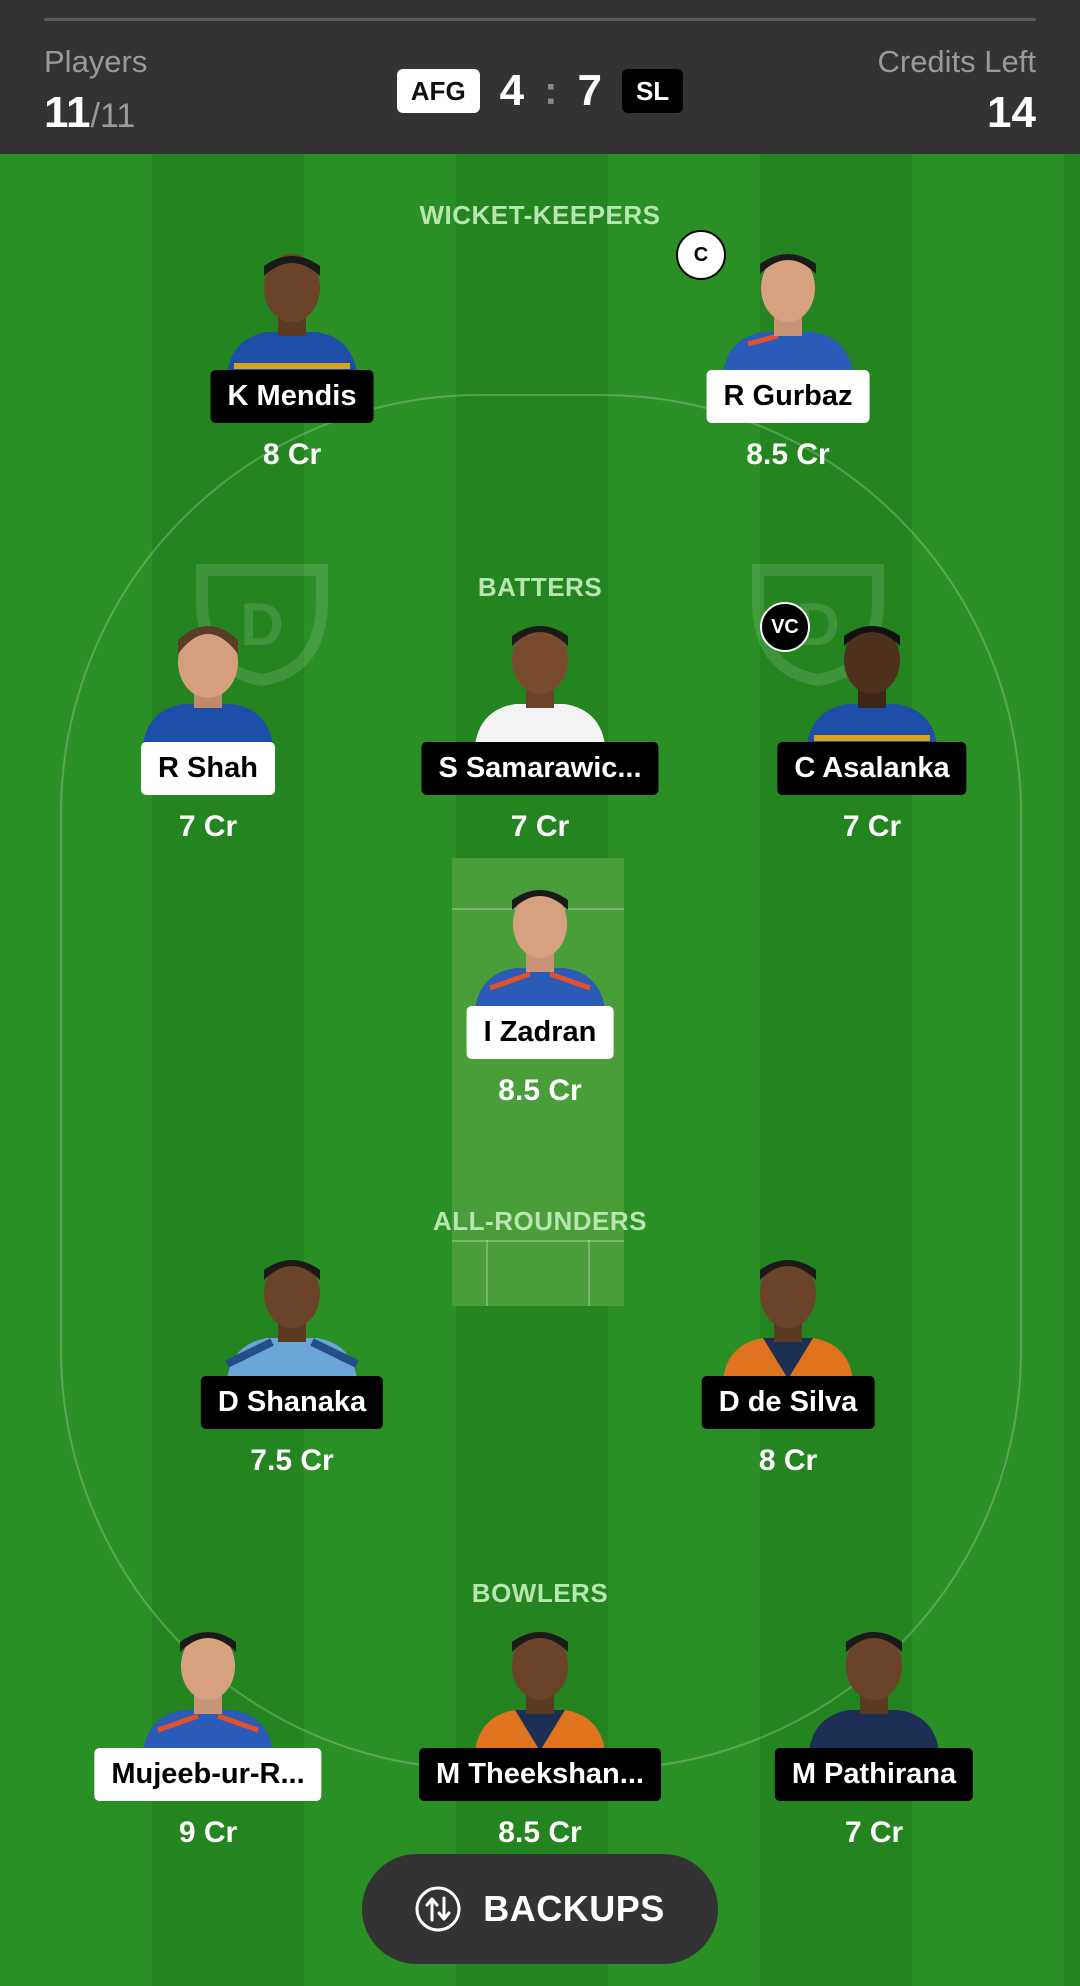  I want to click on player-name: K Mendis, so click(292, 396).